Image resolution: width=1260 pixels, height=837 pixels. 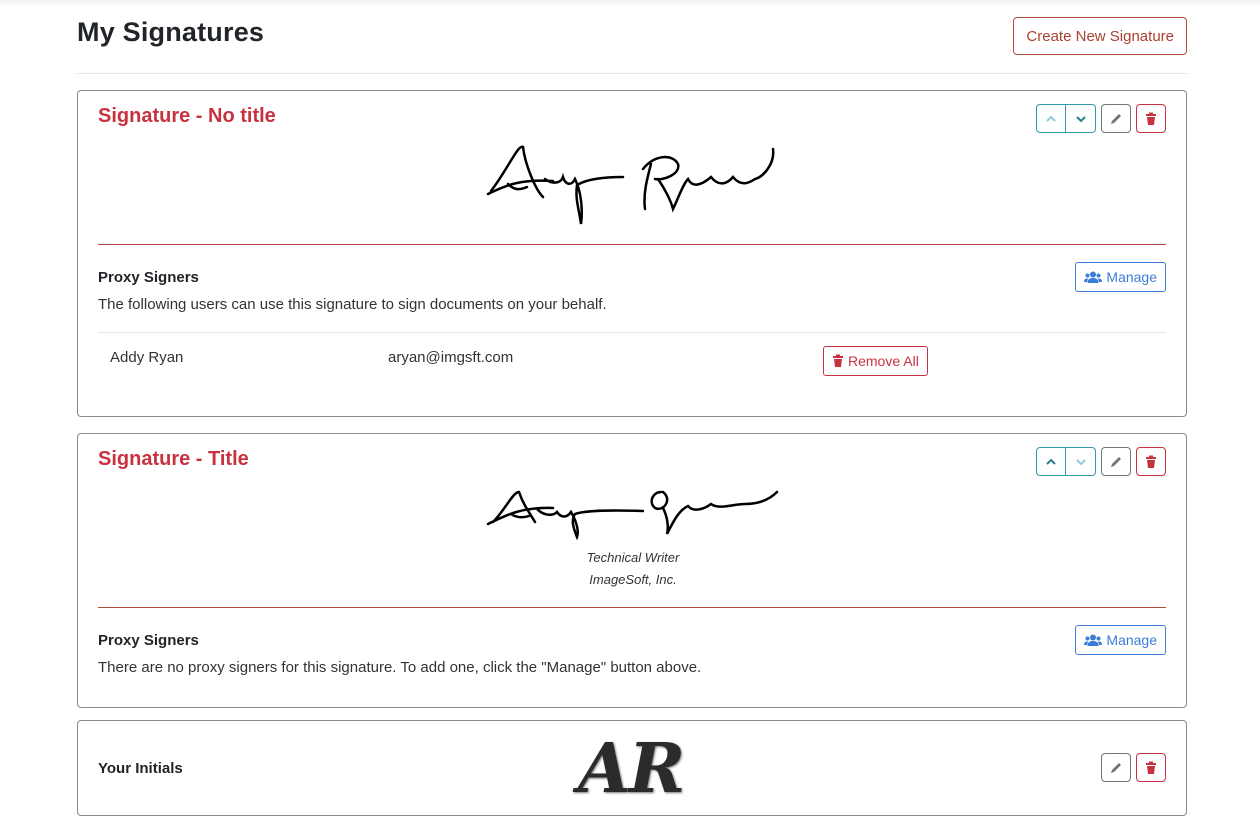 I want to click on signature-caption-company: ImageSoft, Inc., so click(x=633, y=579).